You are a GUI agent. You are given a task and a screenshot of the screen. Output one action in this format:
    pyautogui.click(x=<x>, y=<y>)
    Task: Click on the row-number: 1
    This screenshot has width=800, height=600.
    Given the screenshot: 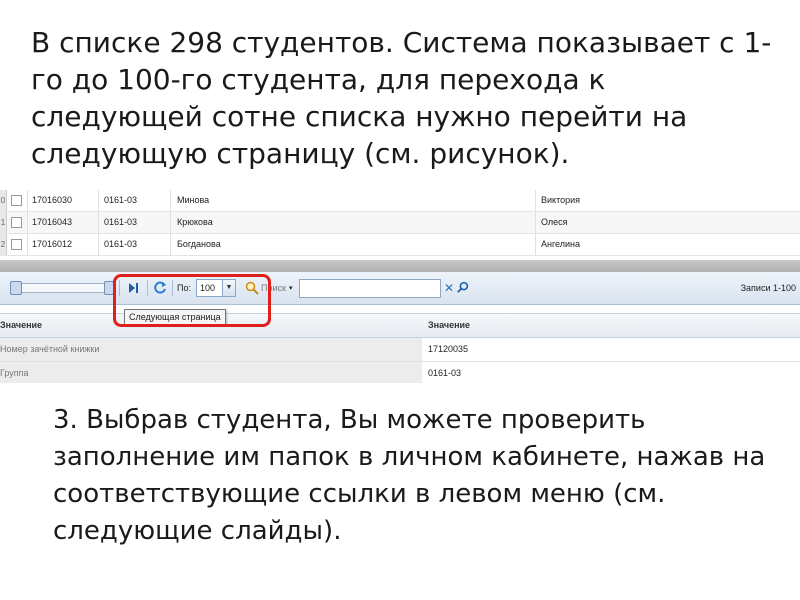 What is the action you would take?
    pyautogui.click(x=3, y=222)
    